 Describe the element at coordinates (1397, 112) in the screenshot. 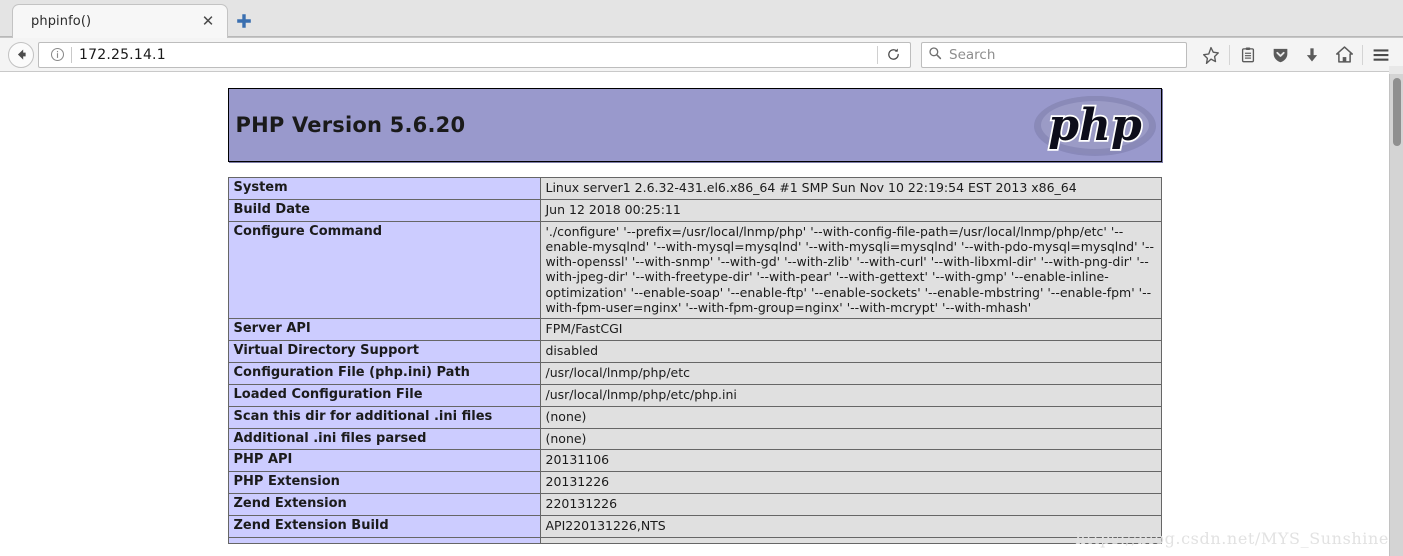

I see `scrollbar-thumb` at that location.